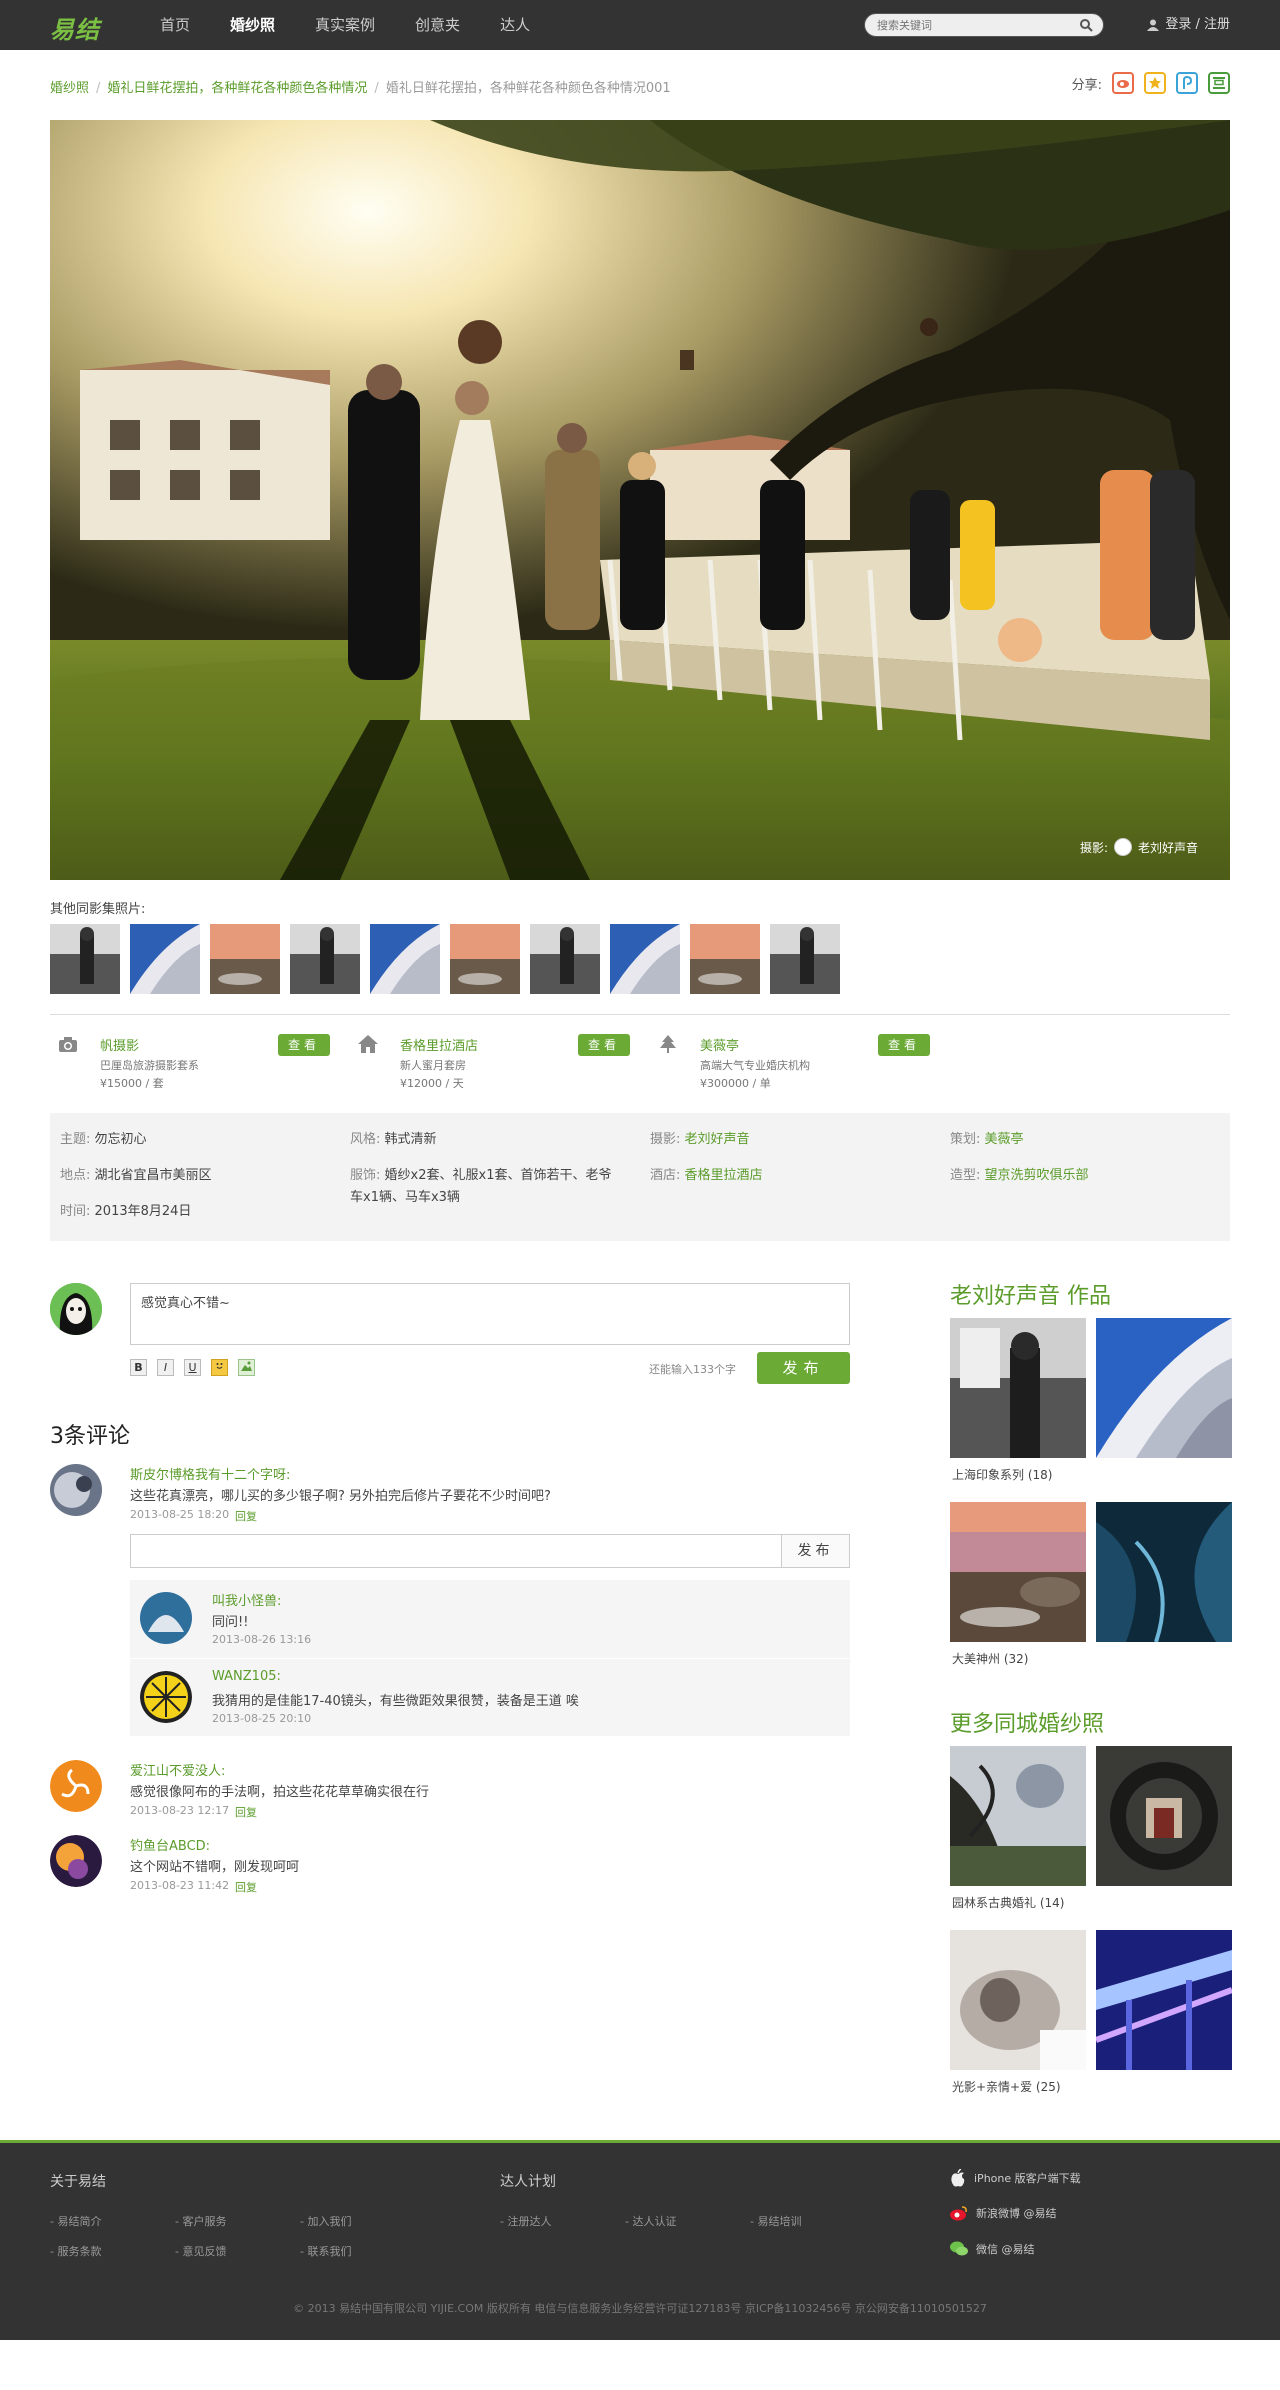 This screenshot has width=1280, height=2390. Describe the element at coordinates (177, 1769) in the screenshot. I see `commenter-name: 爱江山不爱没人:` at that location.